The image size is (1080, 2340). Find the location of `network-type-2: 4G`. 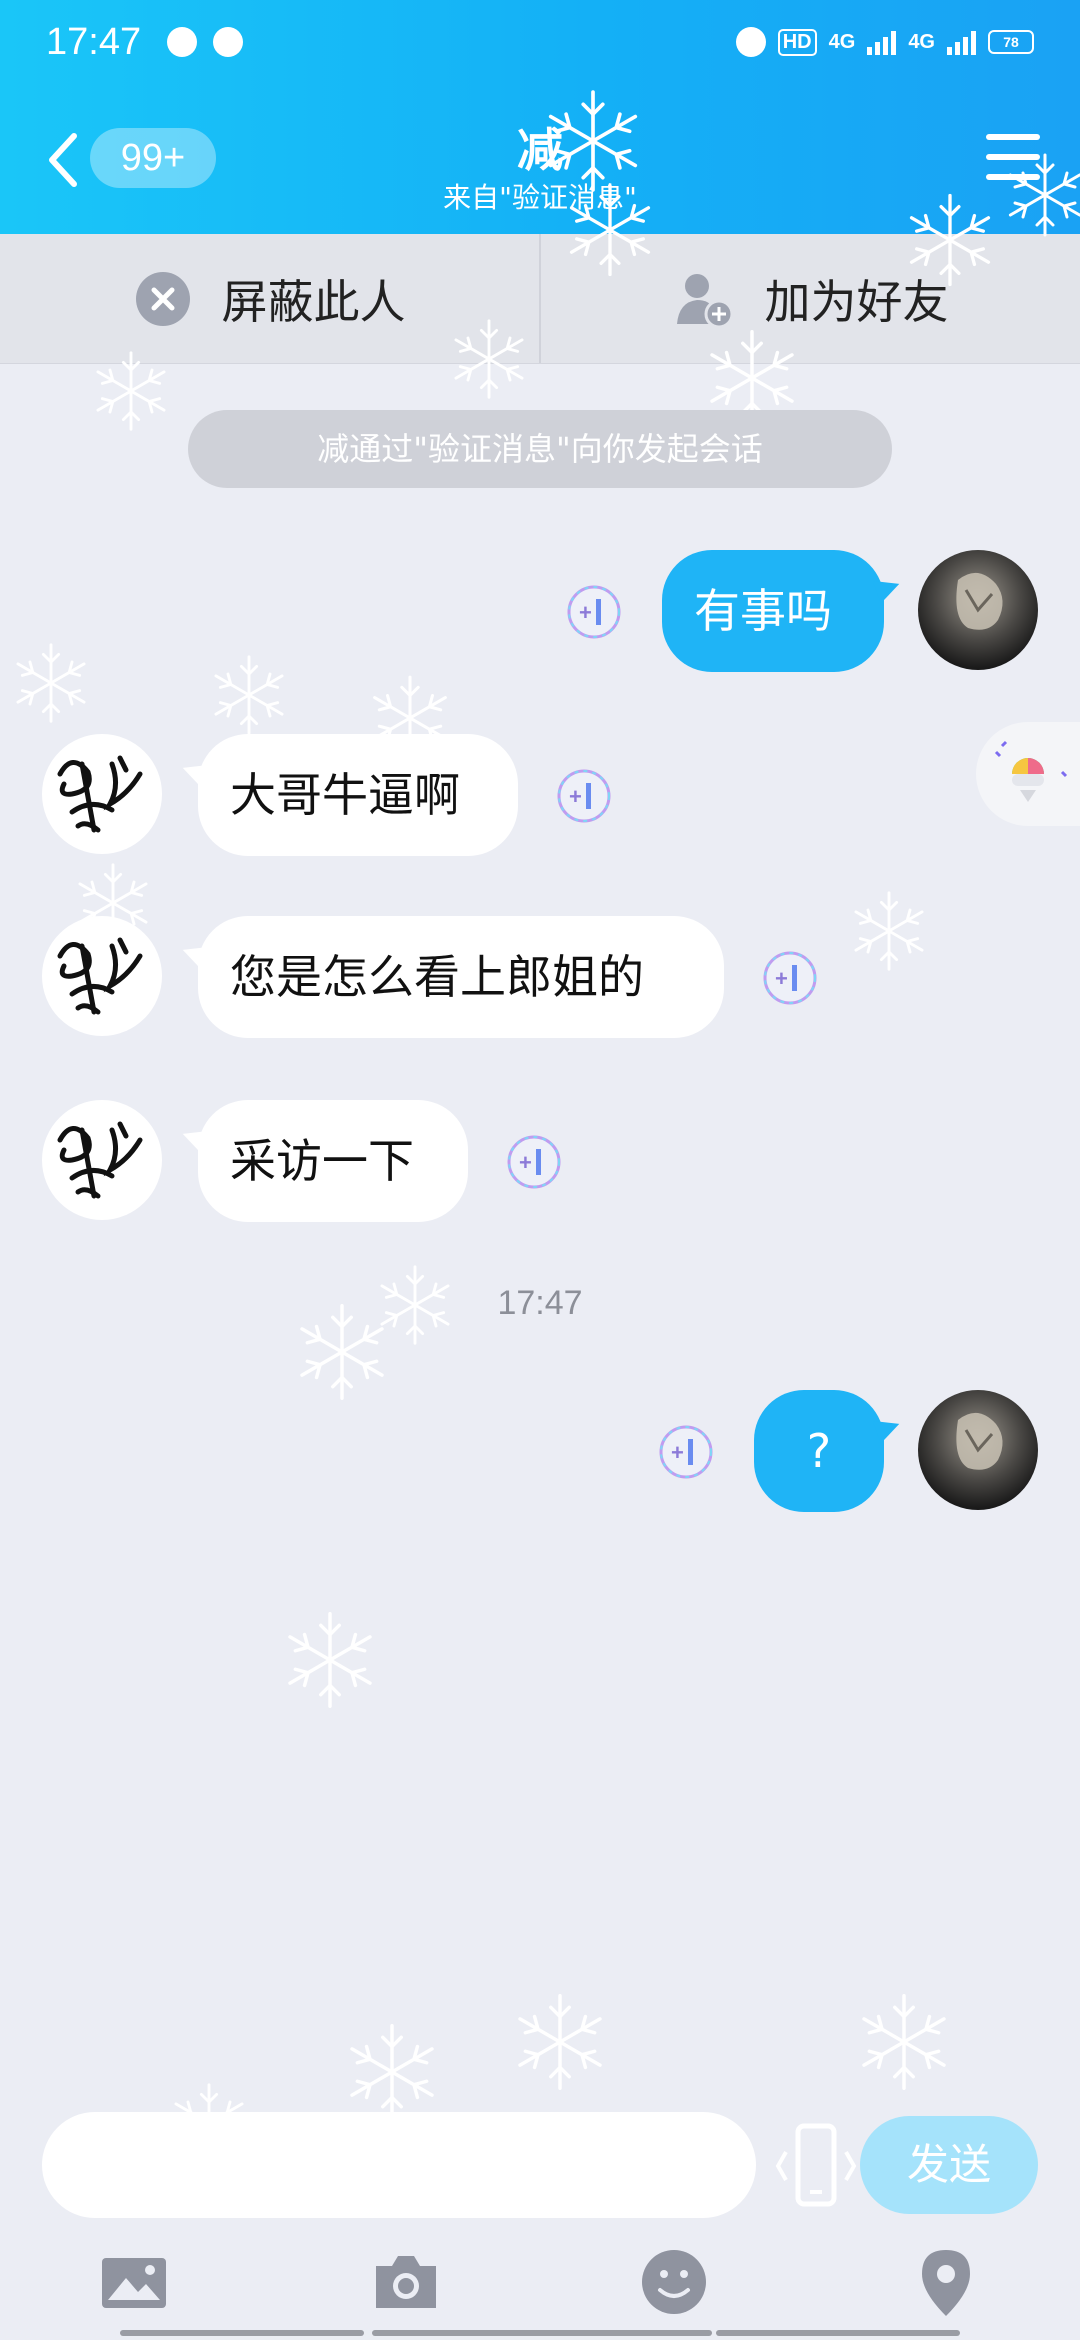

network-type-2: 4G is located at coordinates (921, 41).